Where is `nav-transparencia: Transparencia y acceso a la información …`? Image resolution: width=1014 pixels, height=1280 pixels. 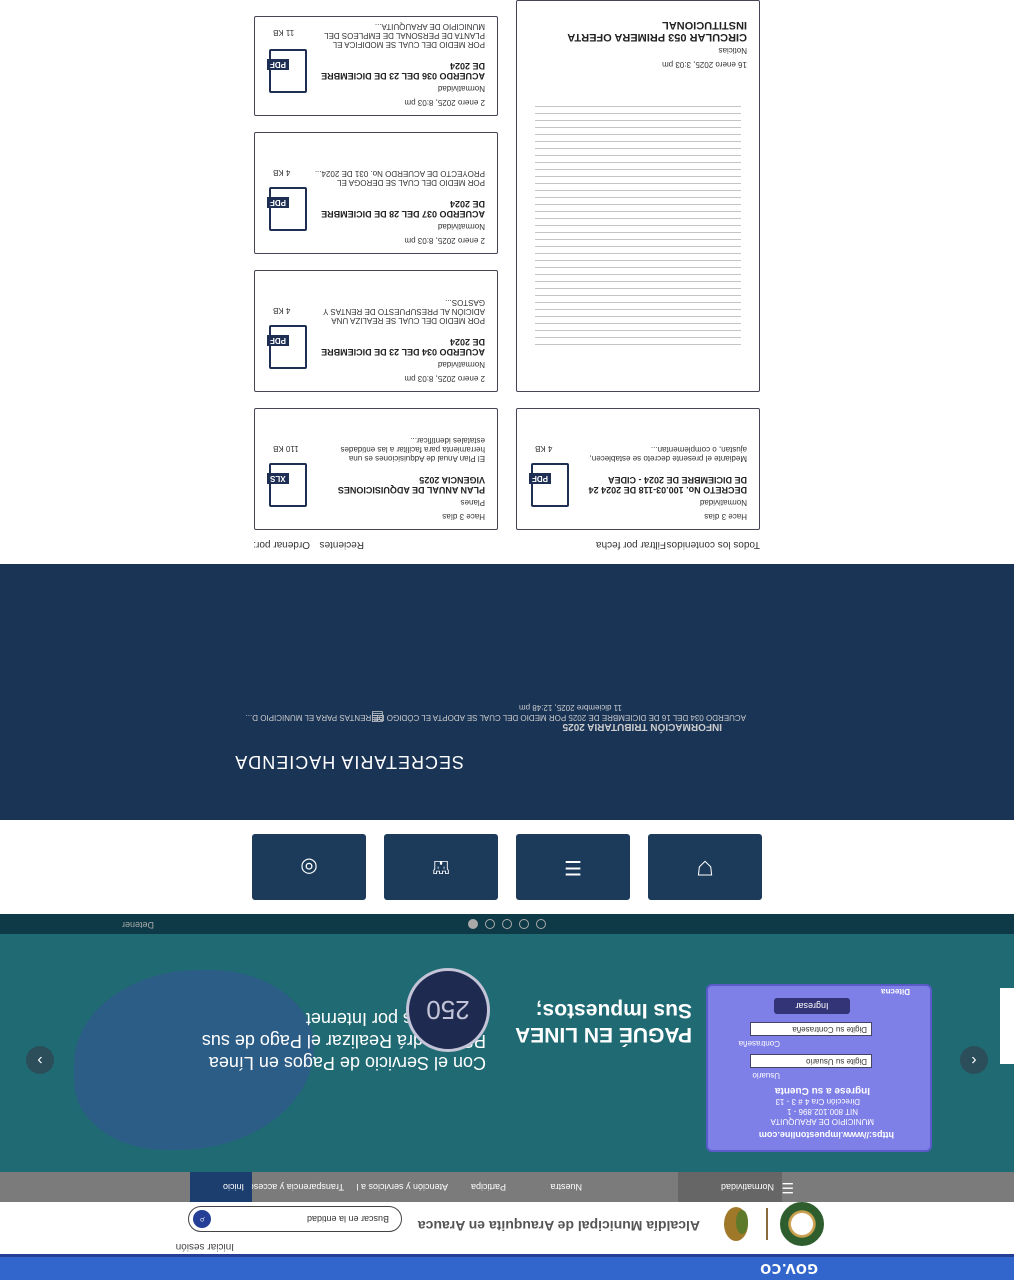
nav-transparencia: Transparencia y acceso a la información … is located at coordinates (302, 1187).